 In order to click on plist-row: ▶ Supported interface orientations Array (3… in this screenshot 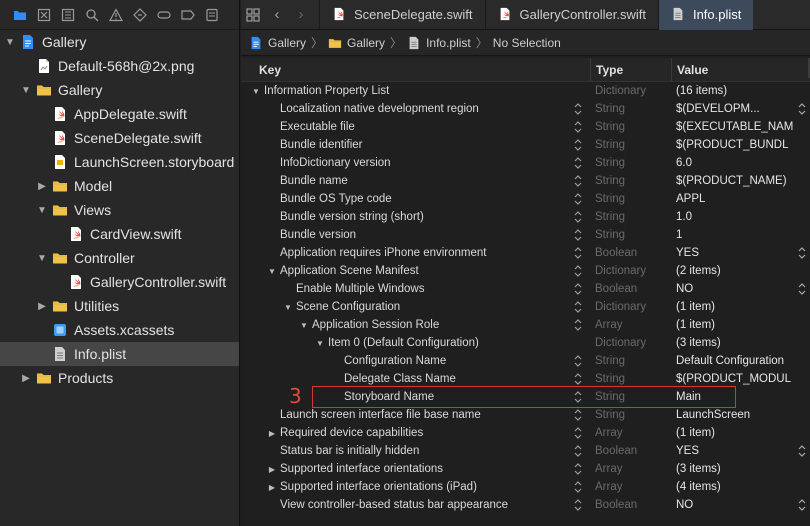, I will do `click(525, 469)`.